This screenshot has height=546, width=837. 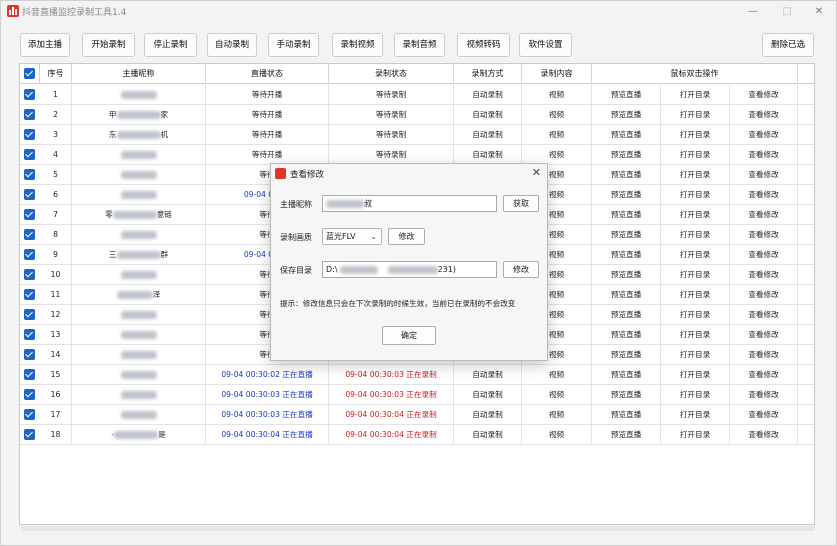 What do you see at coordinates (293, 45) in the screenshot?
I see `toolbar-button-5: 手动录制` at bounding box center [293, 45].